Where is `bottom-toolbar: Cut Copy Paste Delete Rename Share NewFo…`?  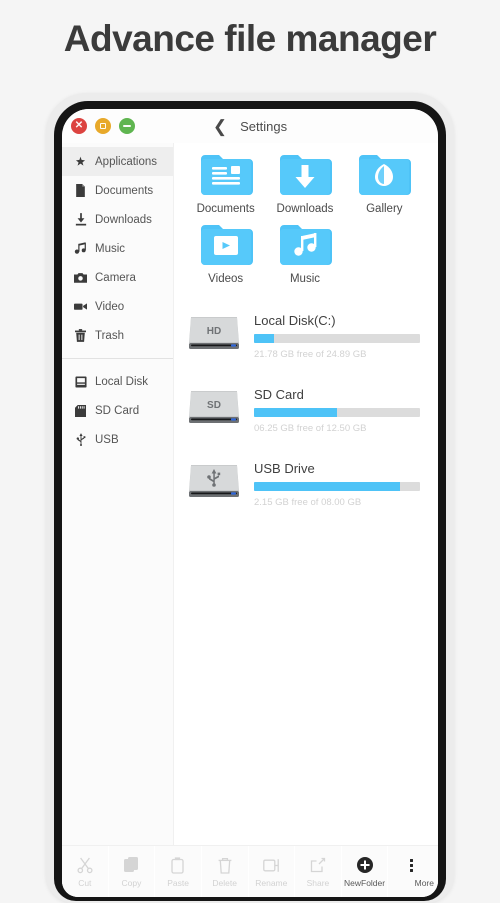 bottom-toolbar: Cut Copy Paste Delete Rename Share NewFo… is located at coordinates (250, 871).